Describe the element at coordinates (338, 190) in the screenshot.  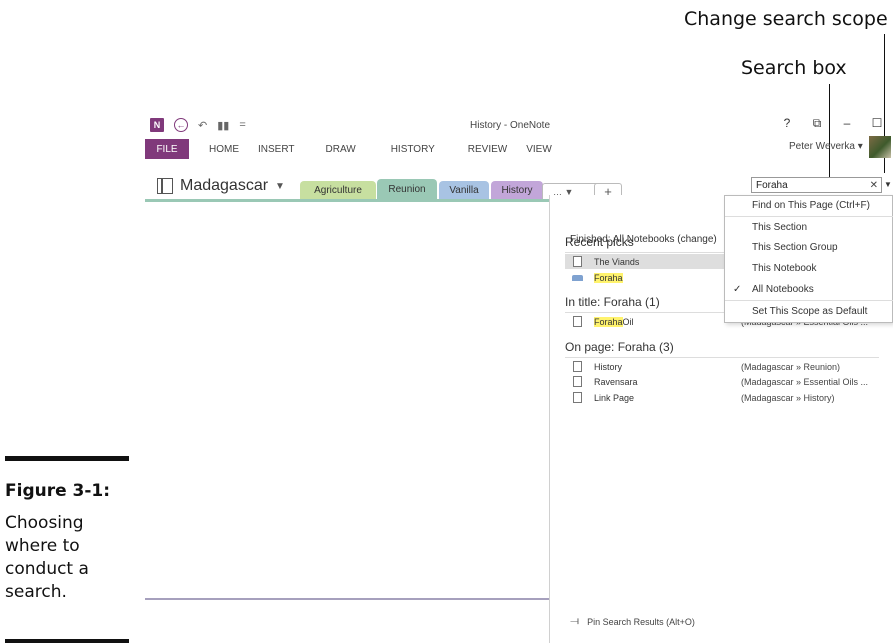
I see `section-tab-agriculture: Agriculture` at that location.